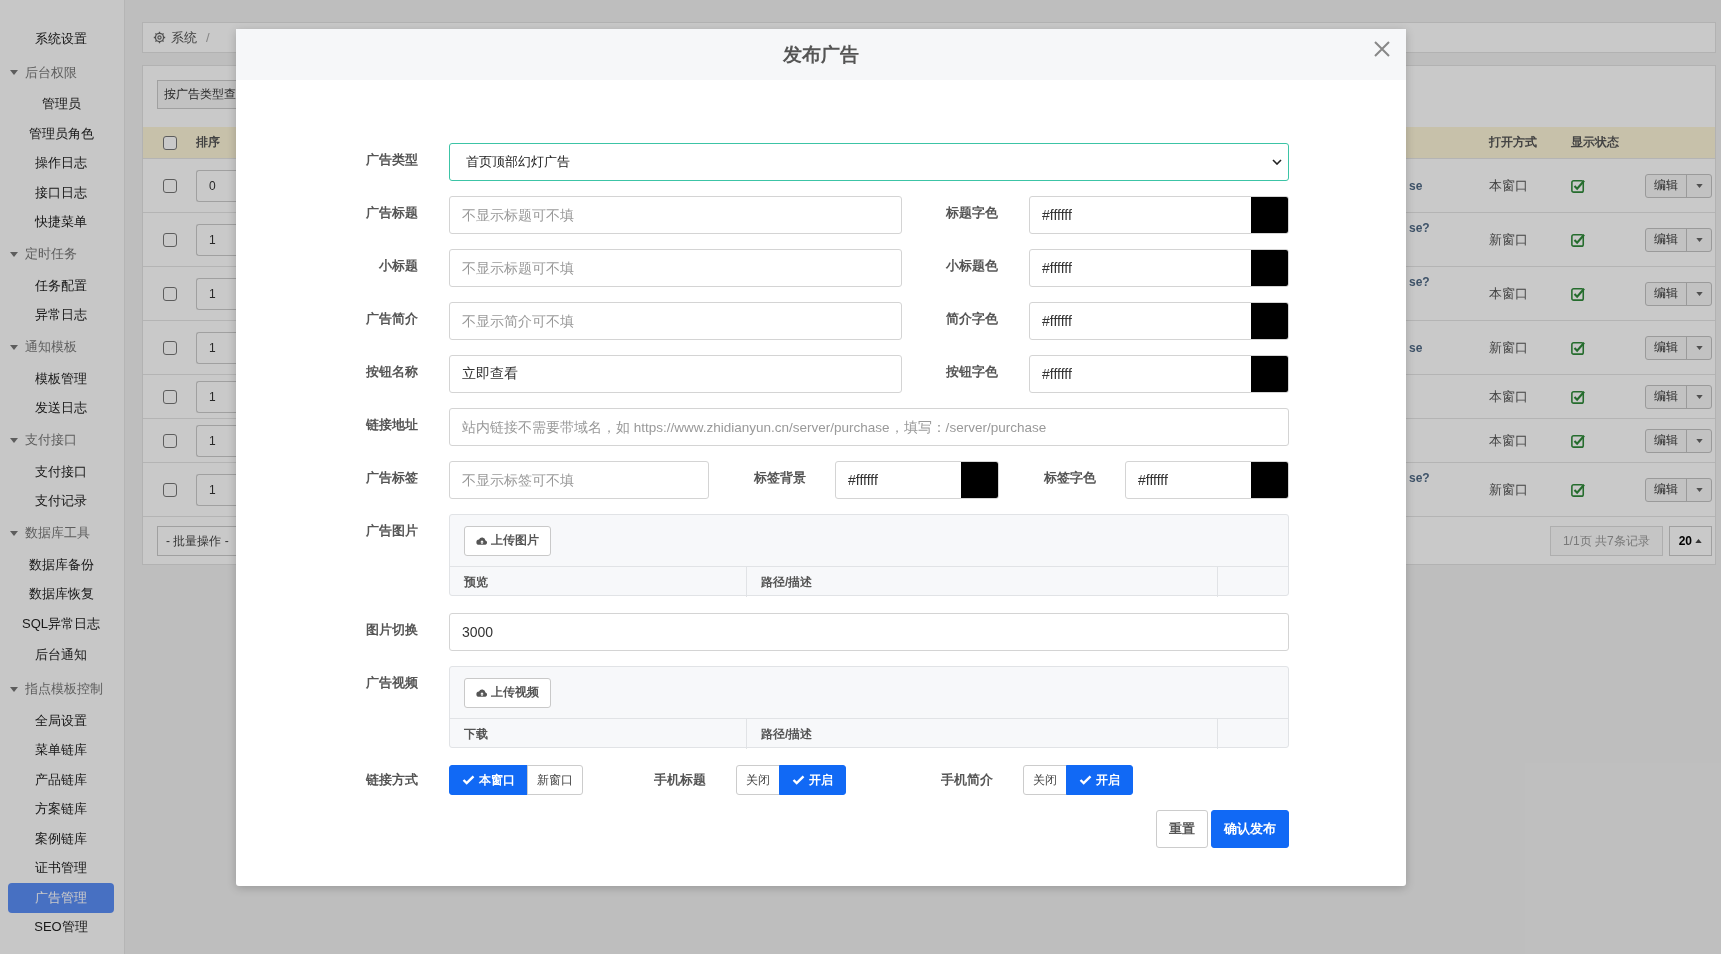 The height and width of the screenshot is (954, 1721). Describe the element at coordinates (869, 162) in the screenshot. I see `select-field: 首页顶部幻灯广告` at that location.